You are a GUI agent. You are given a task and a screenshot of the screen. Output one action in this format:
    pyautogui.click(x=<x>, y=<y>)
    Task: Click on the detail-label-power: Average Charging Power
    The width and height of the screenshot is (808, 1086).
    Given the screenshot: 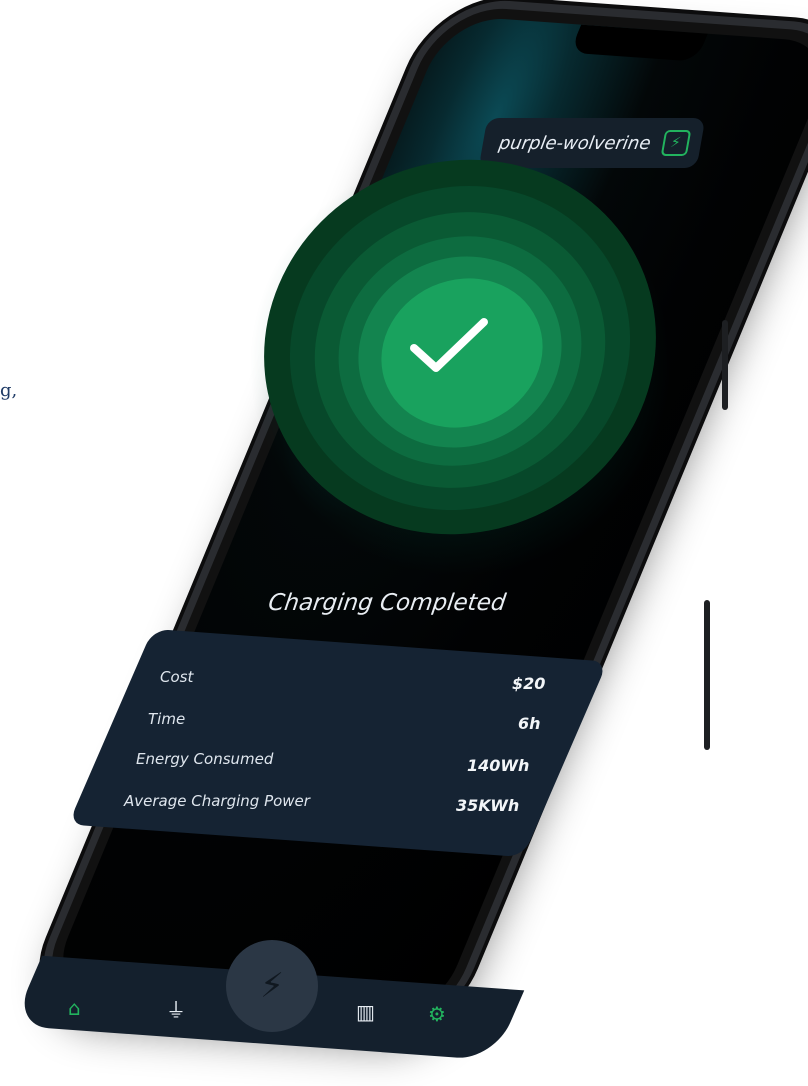 What is the action you would take?
    pyautogui.click(x=217, y=801)
    